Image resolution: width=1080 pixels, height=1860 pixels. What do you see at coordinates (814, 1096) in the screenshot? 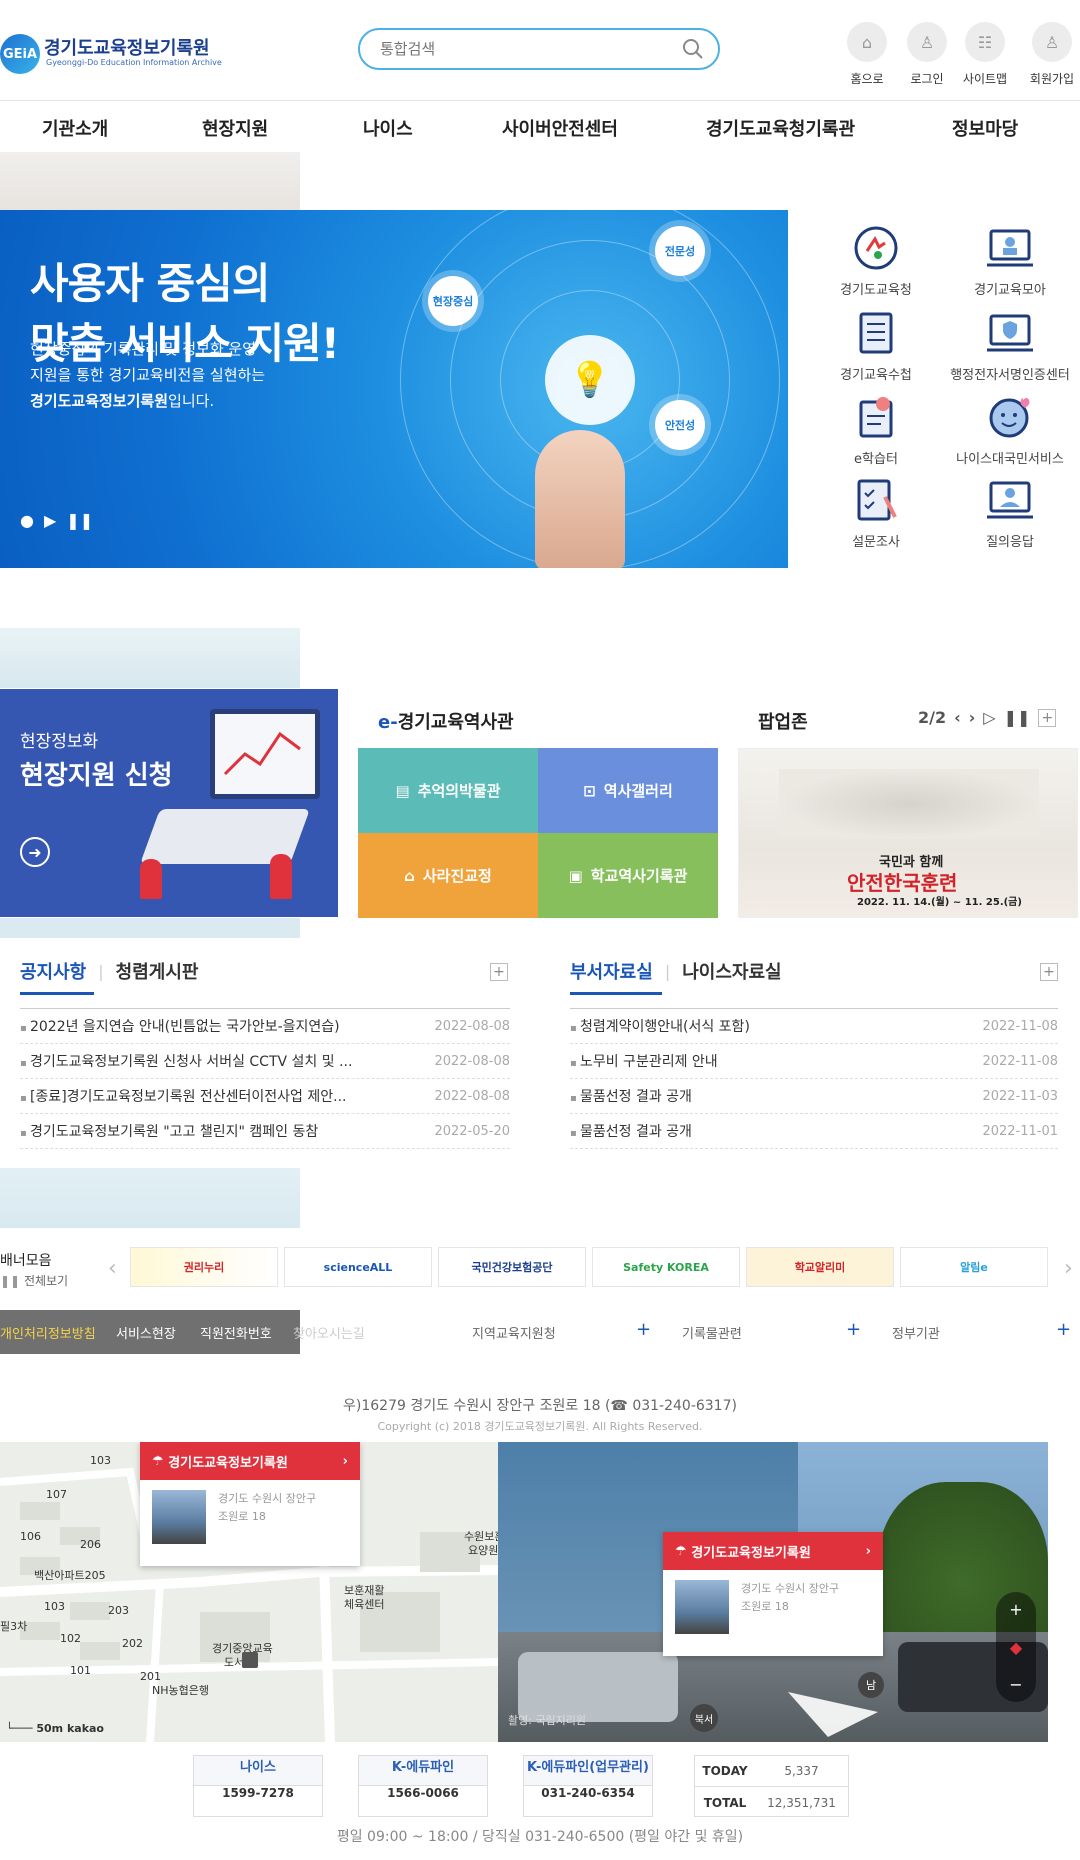
I see `list-item: 물품선정 결과 공개 2022-11-03` at bounding box center [814, 1096].